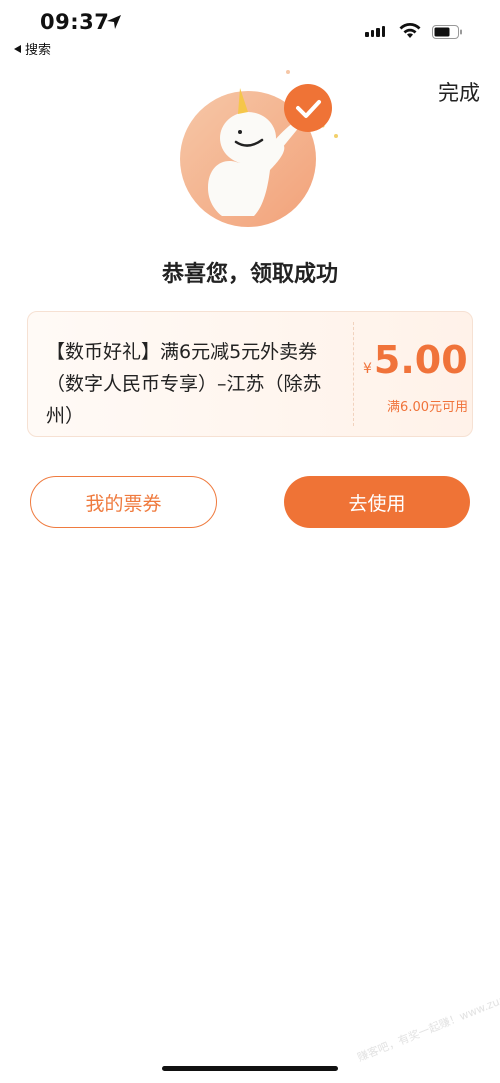  I want to click on battery-icon, so click(447, 32).